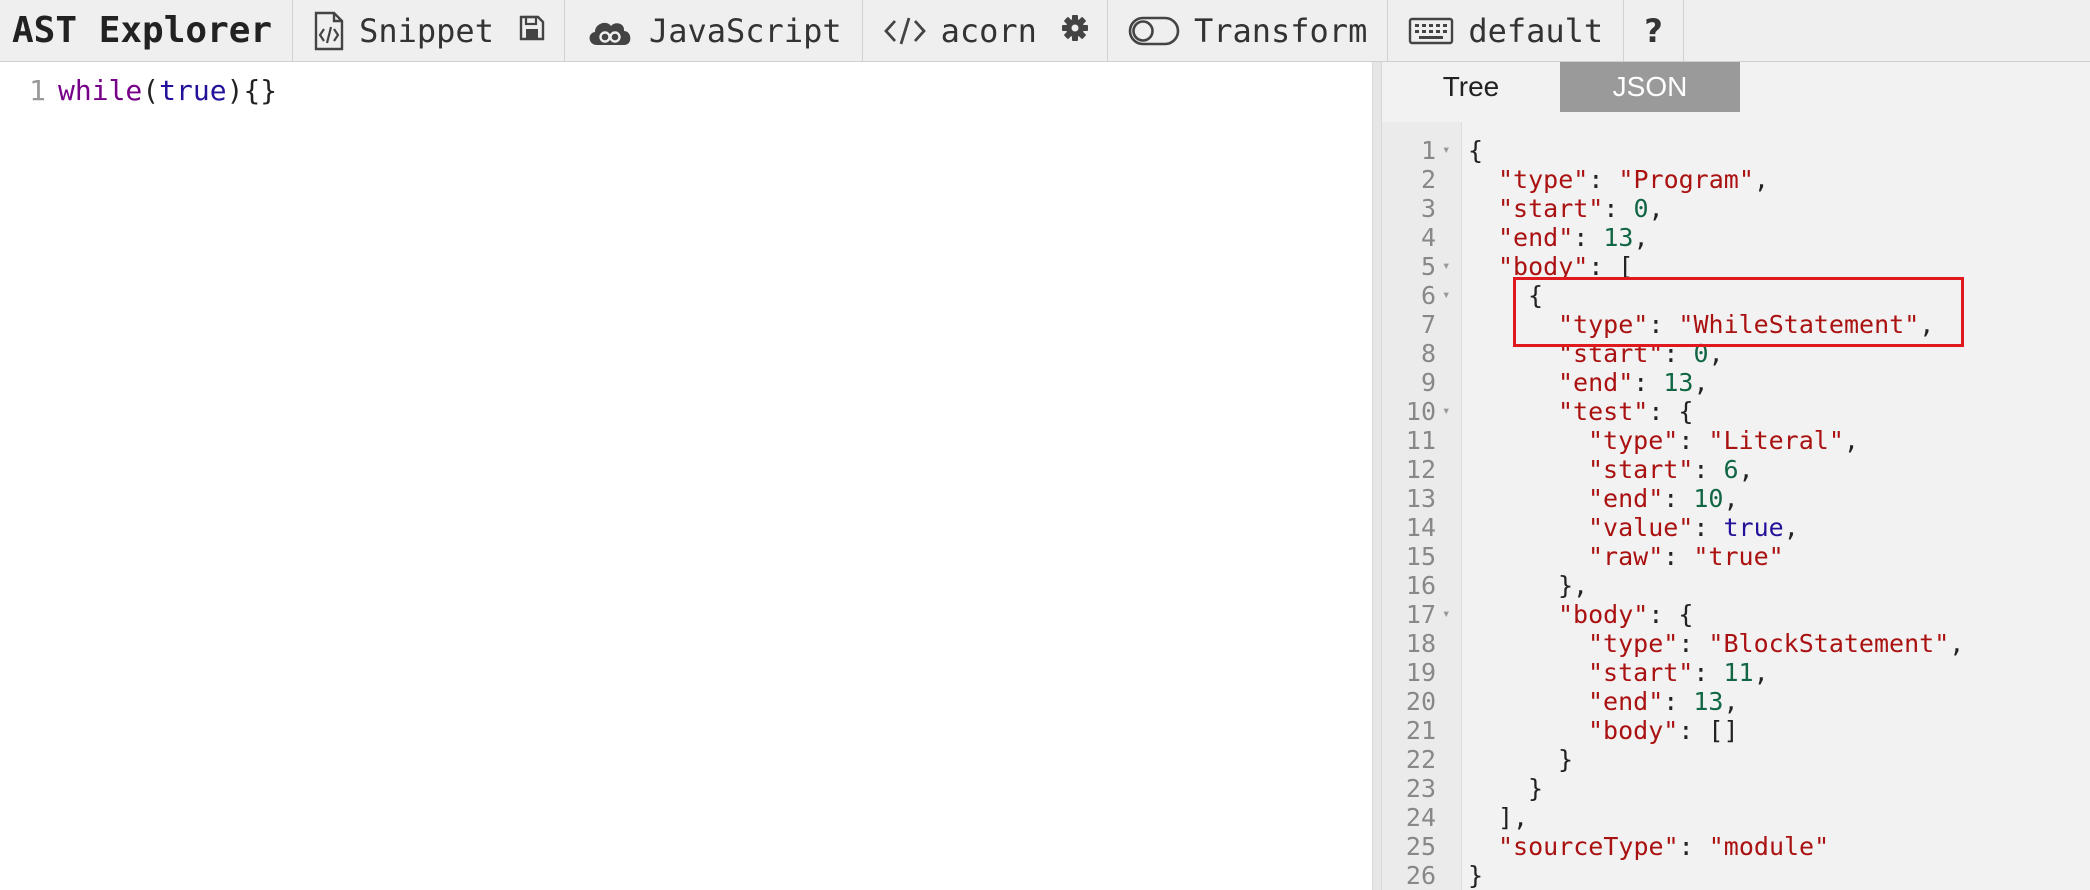  What do you see at coordinates (1420, 469) in the screenshot?
I see `line-number: 12` at bounding box center [1420, 469].